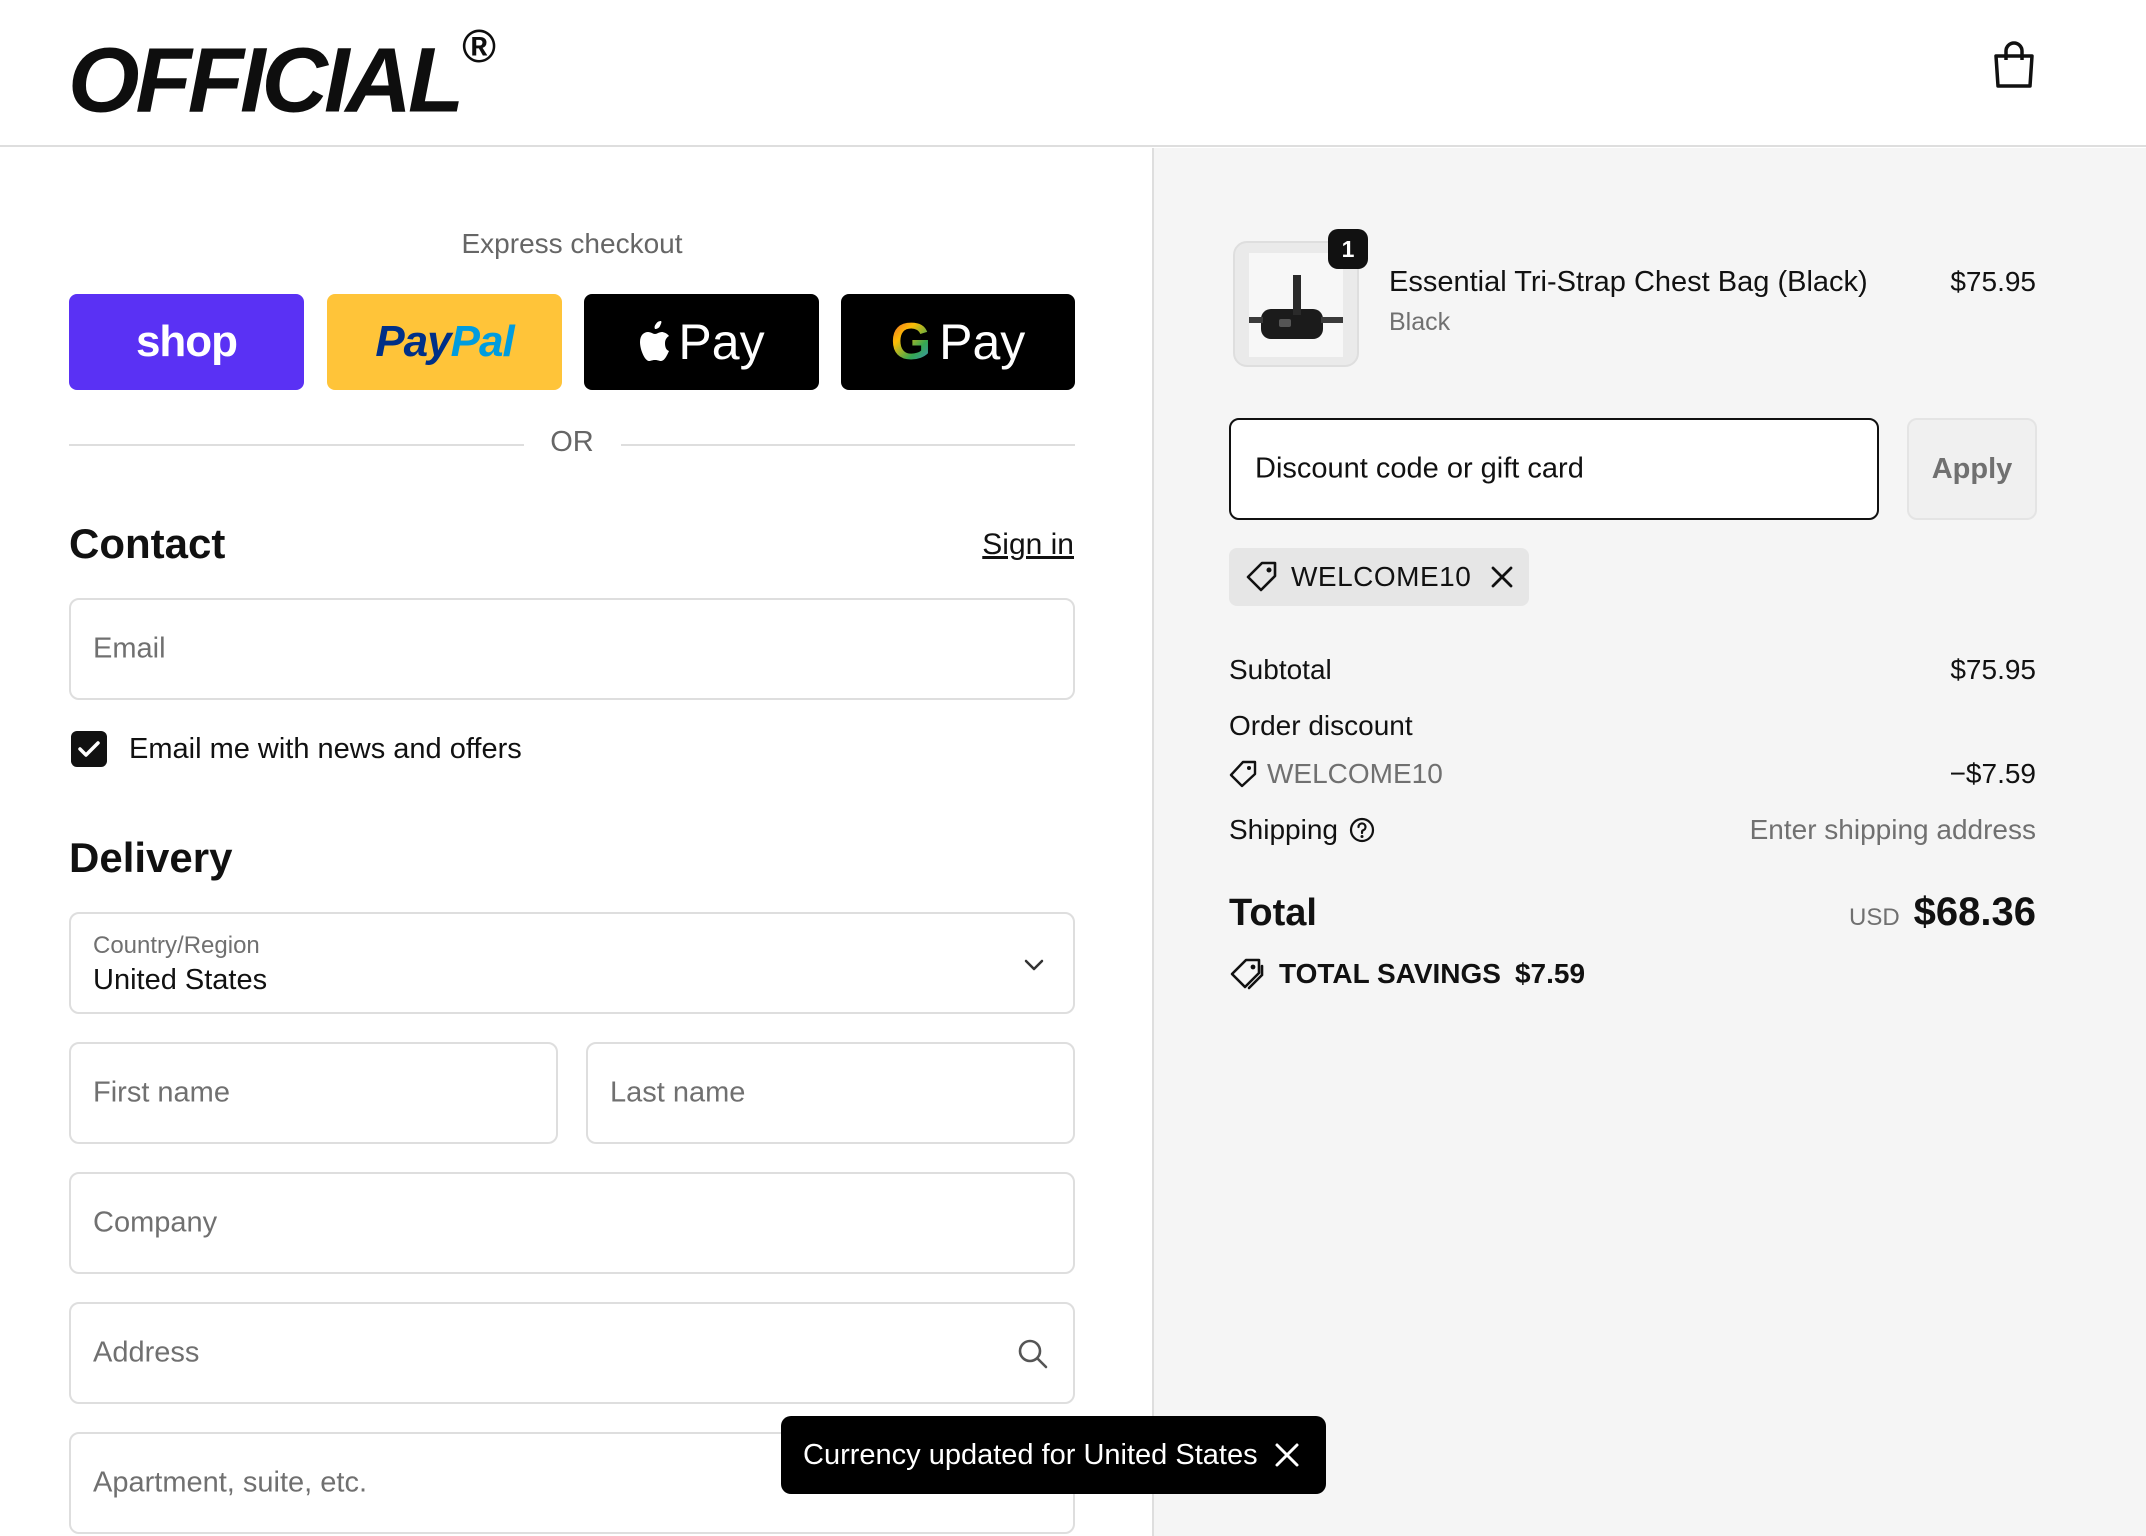 This screenshot has height=1536, width=2146. I want to click on total-value-group: USD $68.36, so click(1942, 912).